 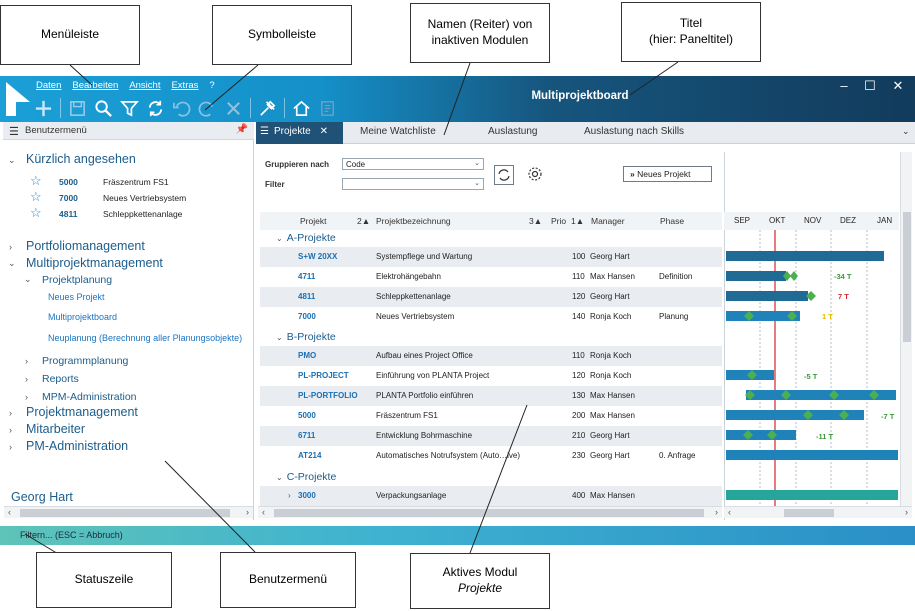 I want to click on callout-symbolleiste: Symbolleiste, so click(x=282, y=35).